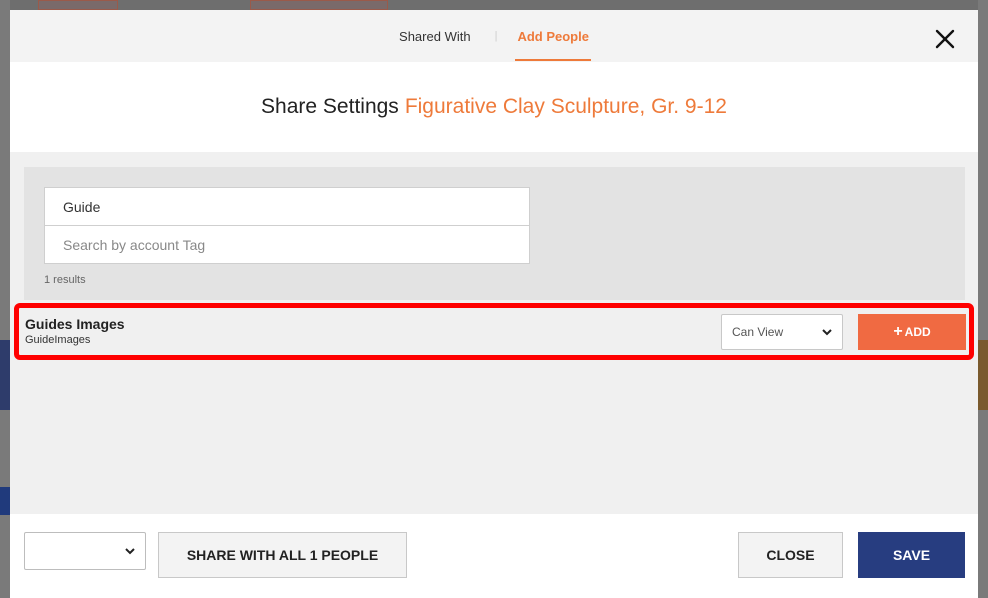 Image resolution: width=988 pixels, height=598 pixels. What do you see at coordinates (494, 556) in the screenshot?
I see `modal-footer: SHARE WITH ALL 1 PEOPLE CLOSE SAVE` at bounding box center [494, 556].